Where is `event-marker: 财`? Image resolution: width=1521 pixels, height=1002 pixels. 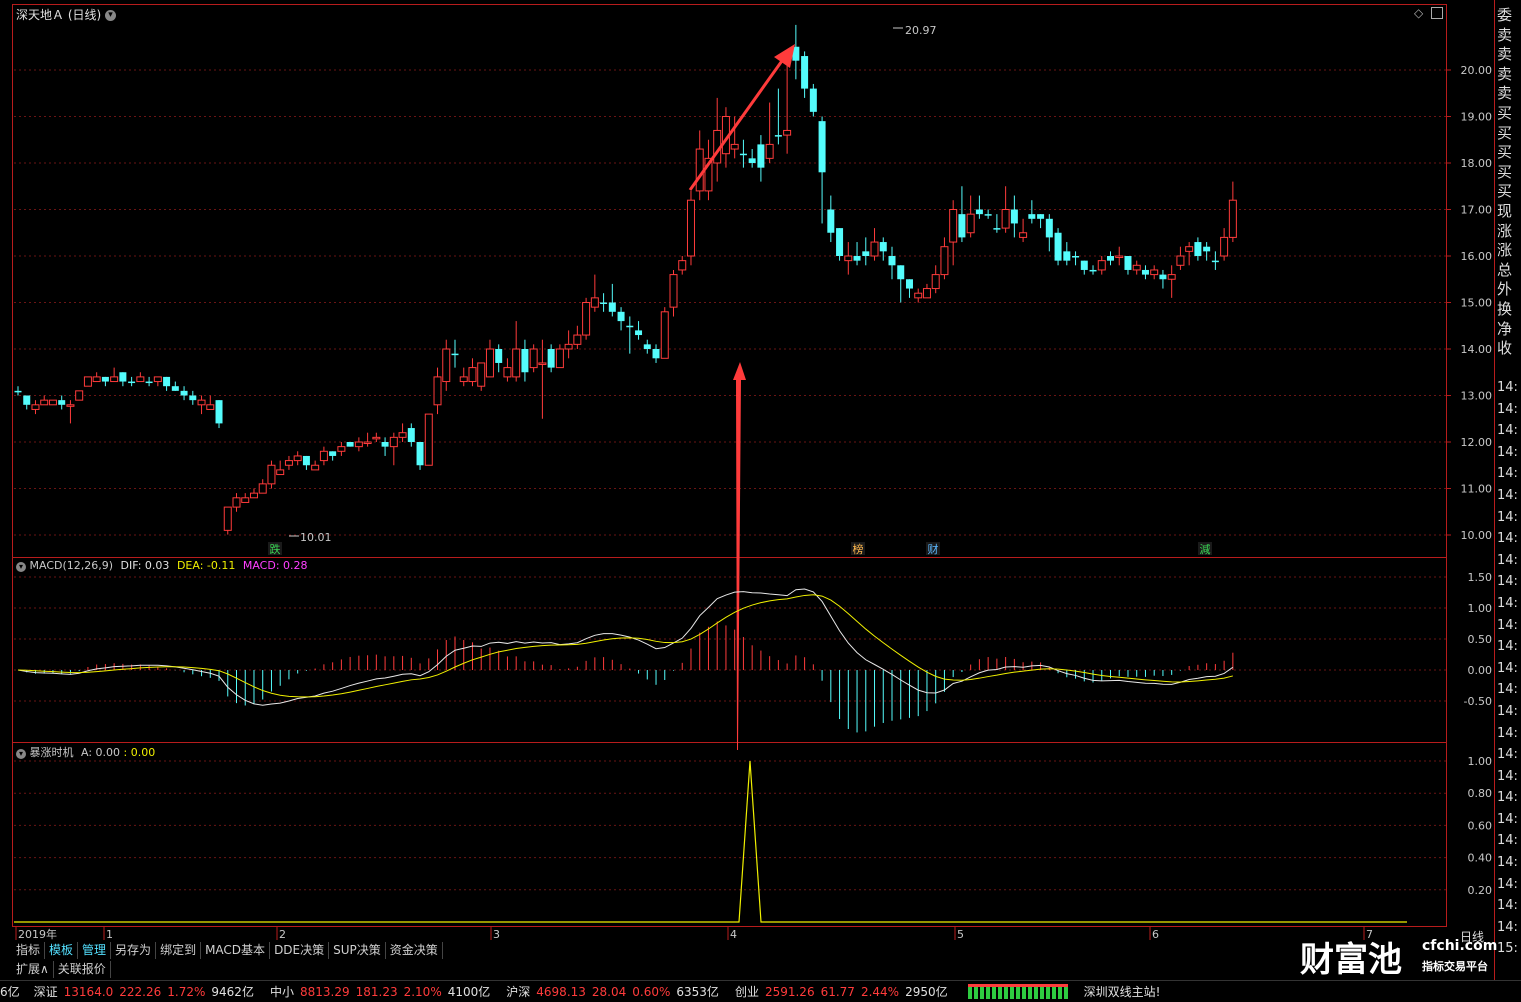
event-marker: 财 is located at coordinates (933, 549).